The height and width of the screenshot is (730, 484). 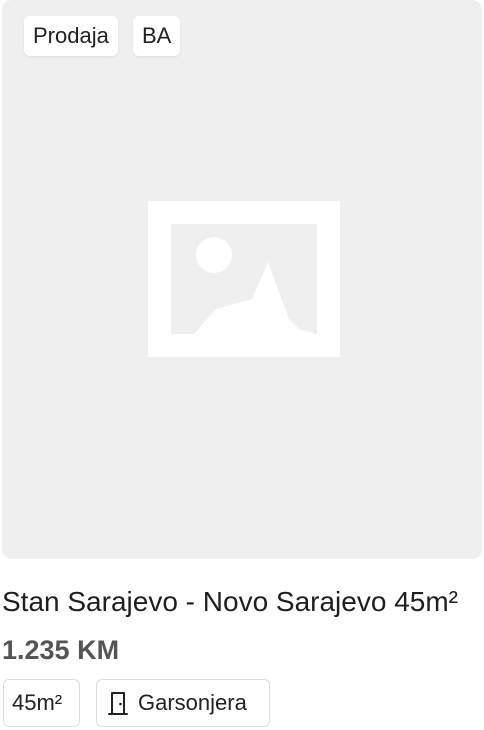 What do you see at coordinates (71, 36) in the screenshot?
I see `listing-type-badge: Prodaja` at bounding box center [71, 36].